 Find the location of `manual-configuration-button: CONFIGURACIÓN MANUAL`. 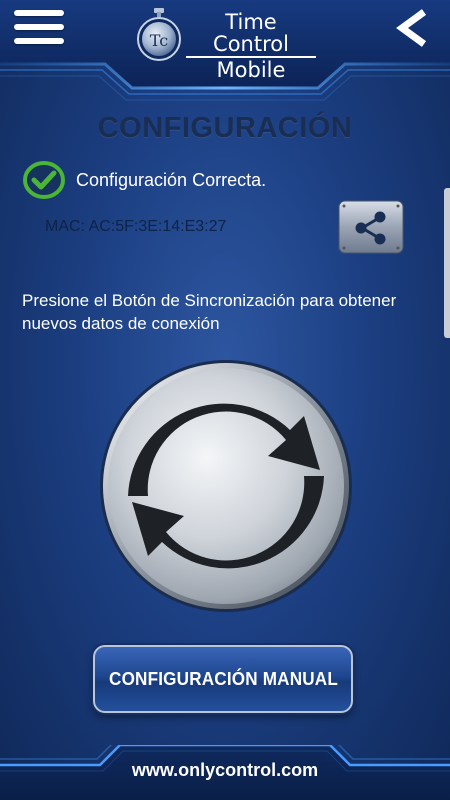

manual-configuration-button: CONFIGURACIÓN MANUAL is located at coordinates (223, 679).